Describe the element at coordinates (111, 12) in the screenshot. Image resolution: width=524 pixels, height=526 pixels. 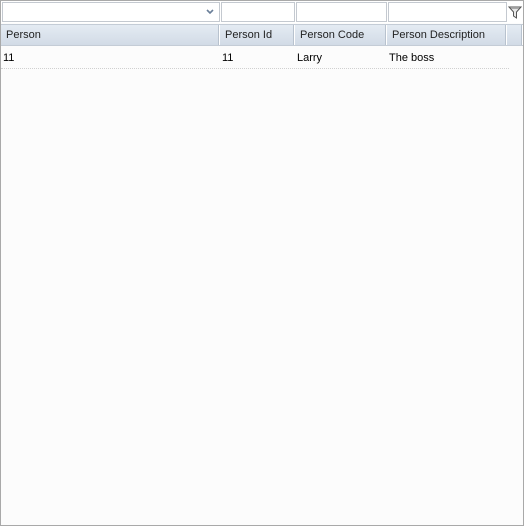
I see `person-filter-select` at that location.